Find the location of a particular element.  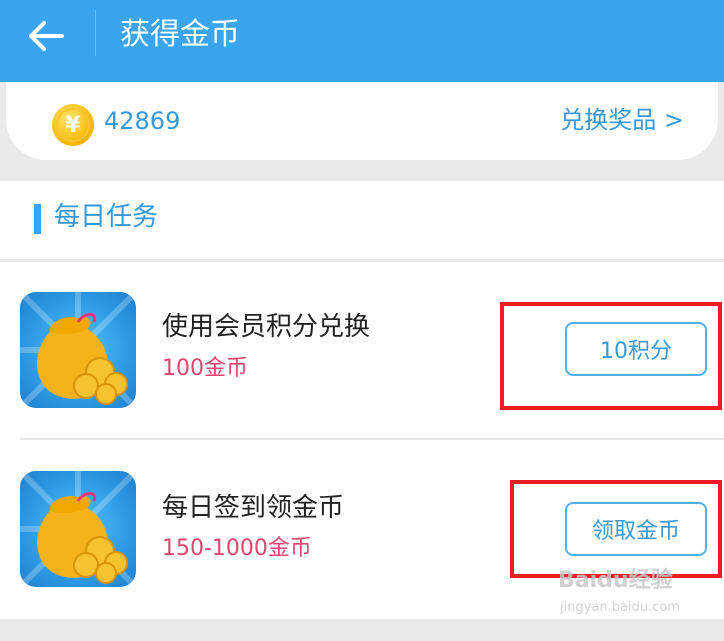

task-name: 每日签到领金币 is located at coordinates (253, 508).